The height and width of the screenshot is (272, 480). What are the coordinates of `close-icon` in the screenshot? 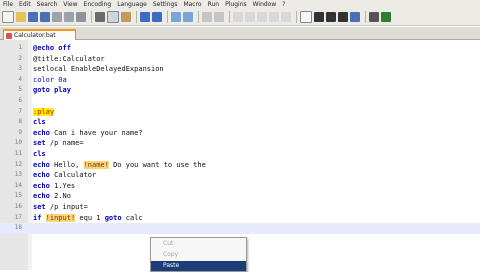 It's located at (57, 17).